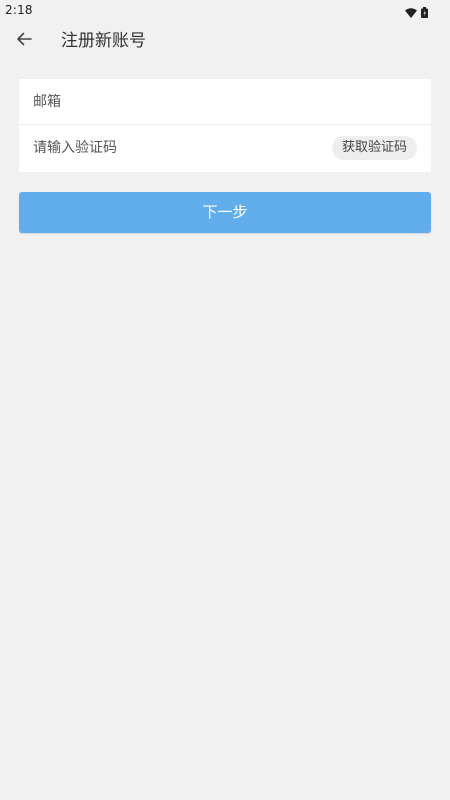 The width and height of the screenshot is (450, 800). I want to click on register-form: 获取验证码, so click(225, 125).